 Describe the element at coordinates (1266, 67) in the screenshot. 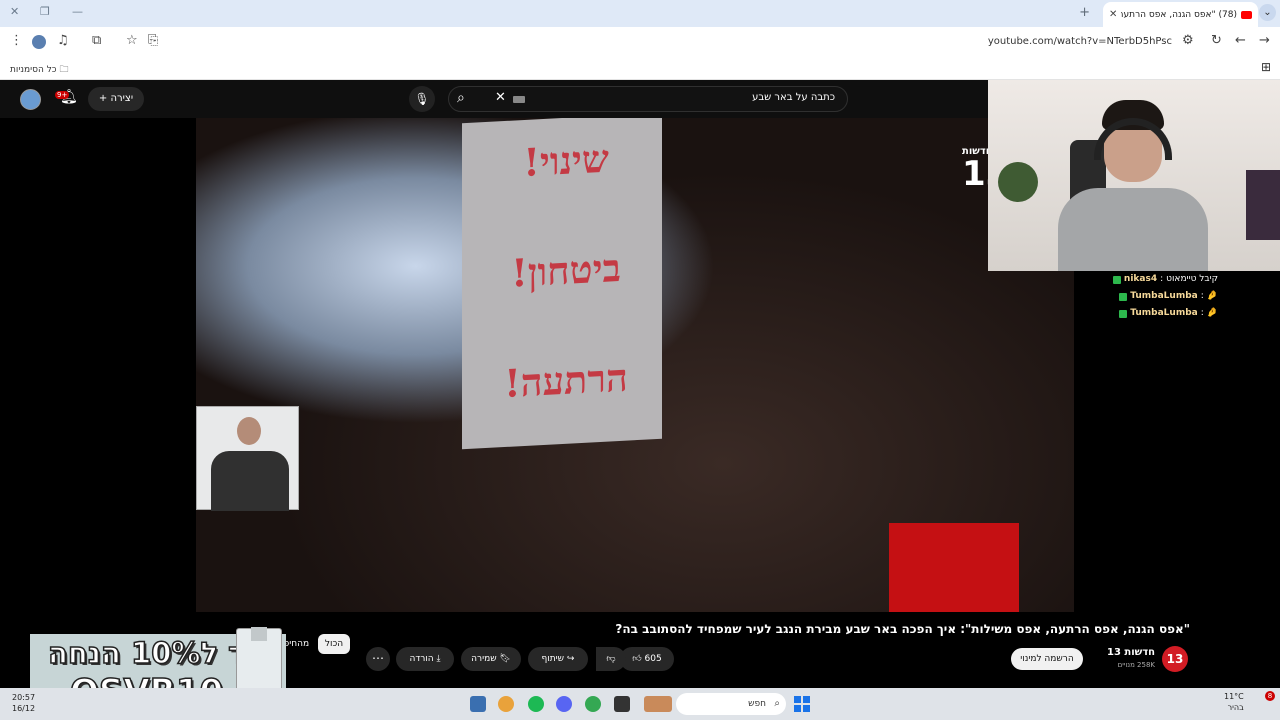

I see `apps-grid-icon: ⊞` at that location.